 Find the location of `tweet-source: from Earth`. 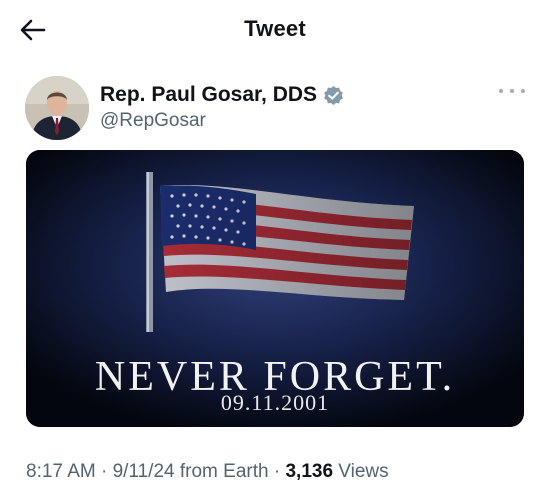

tweet-source: from Earth is located at coordinates (221, 471).